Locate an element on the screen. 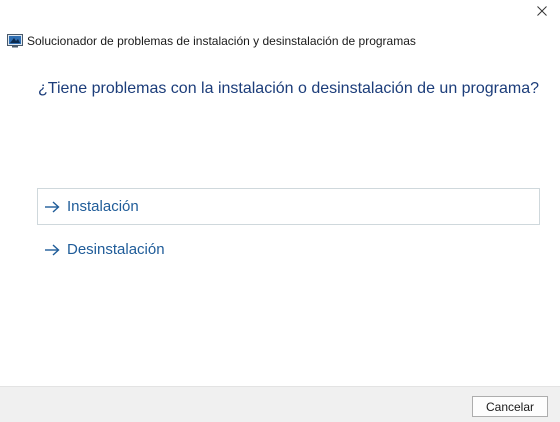 This screenshot has height=422, width=560. option-label: Desinstalación is located at coordinates (116, 249).